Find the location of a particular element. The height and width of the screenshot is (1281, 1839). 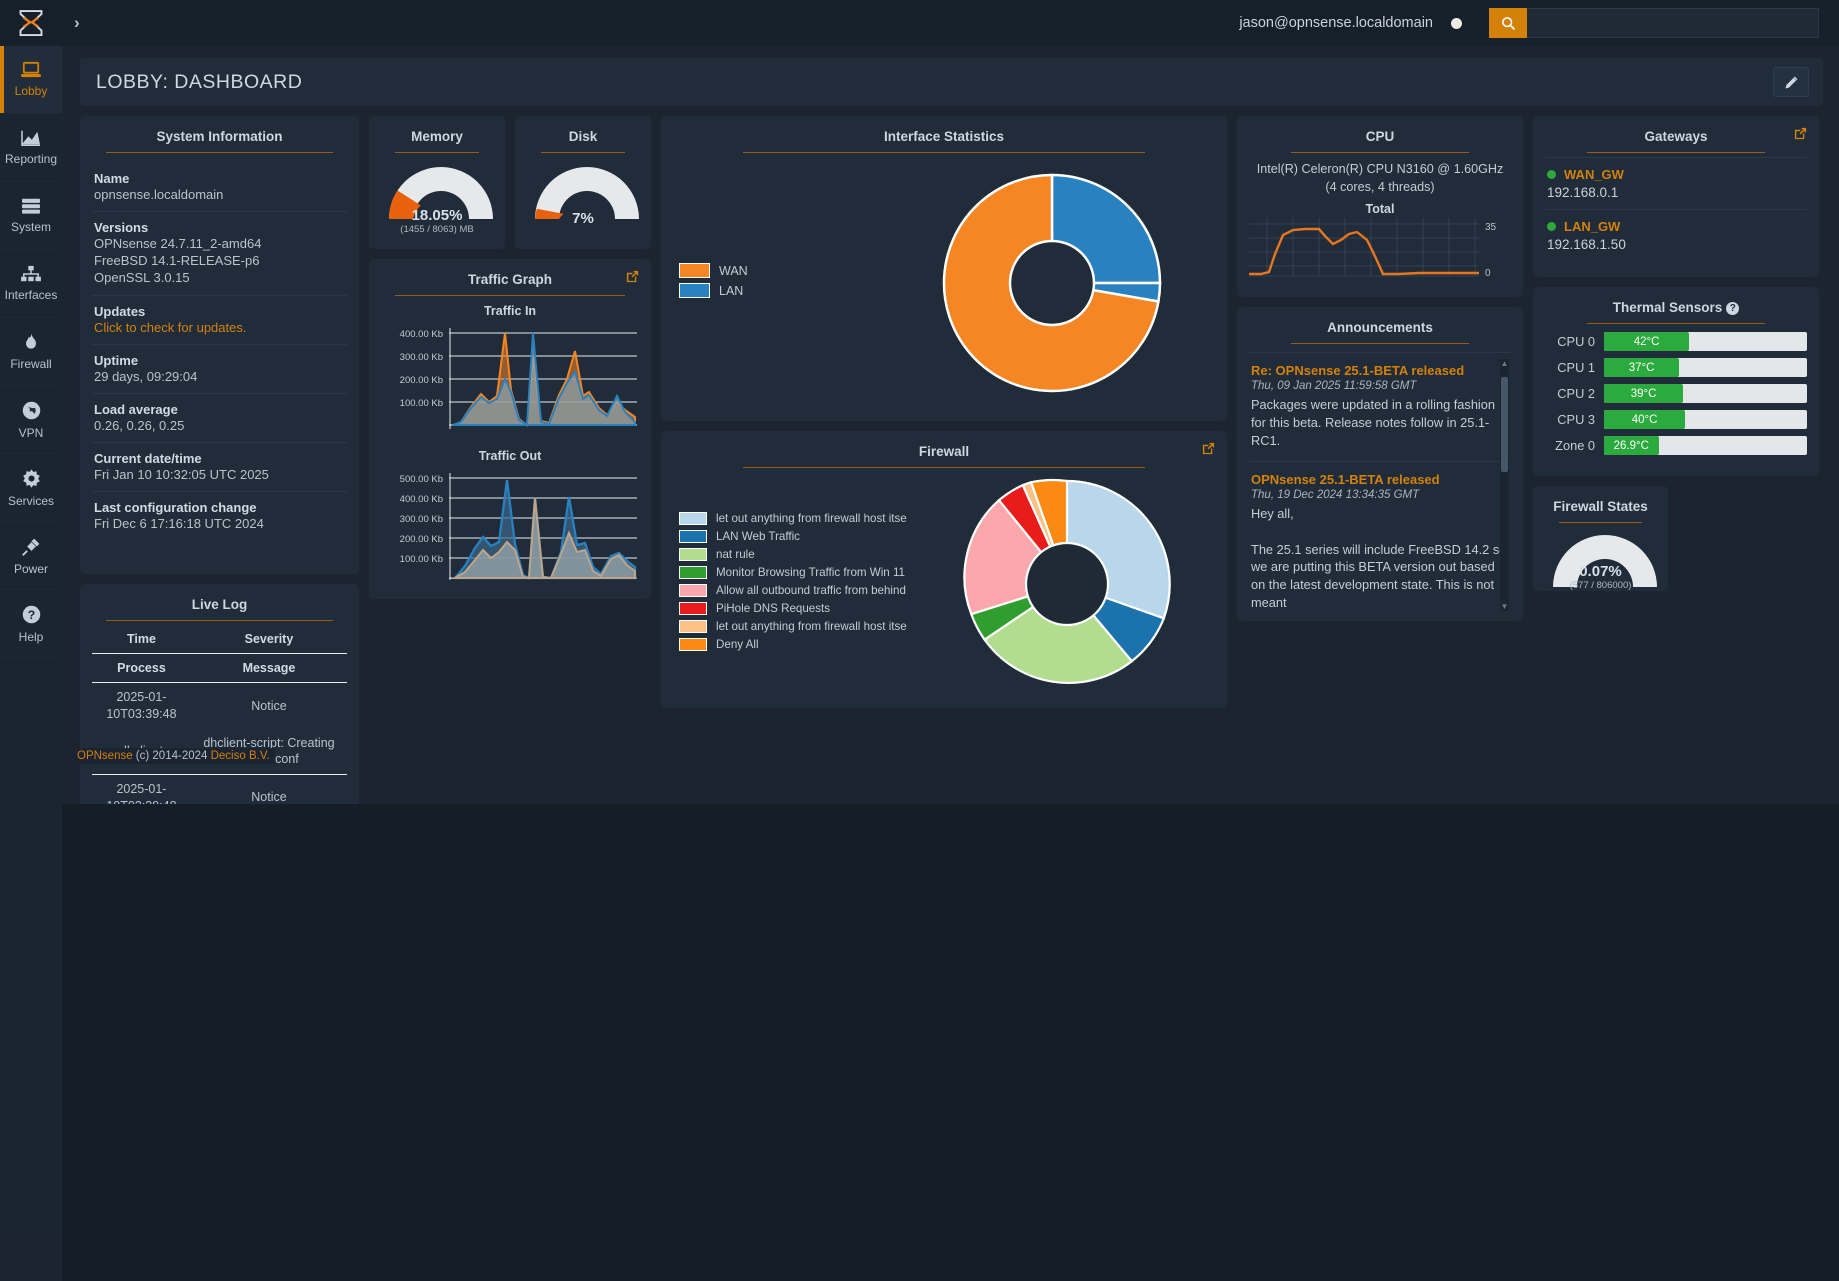

legend-item: LAN Web Traffic is located at coordinates (798, 536).